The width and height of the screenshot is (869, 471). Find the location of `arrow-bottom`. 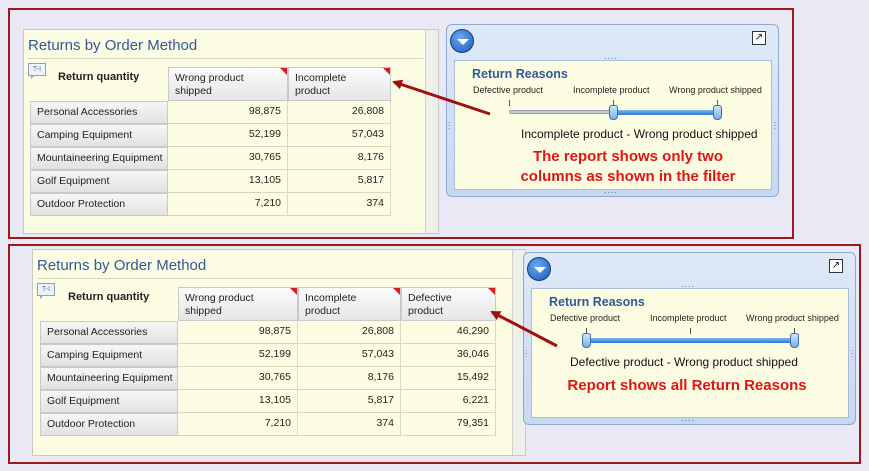

arrow-bottom is located at coordinates (524, 329).